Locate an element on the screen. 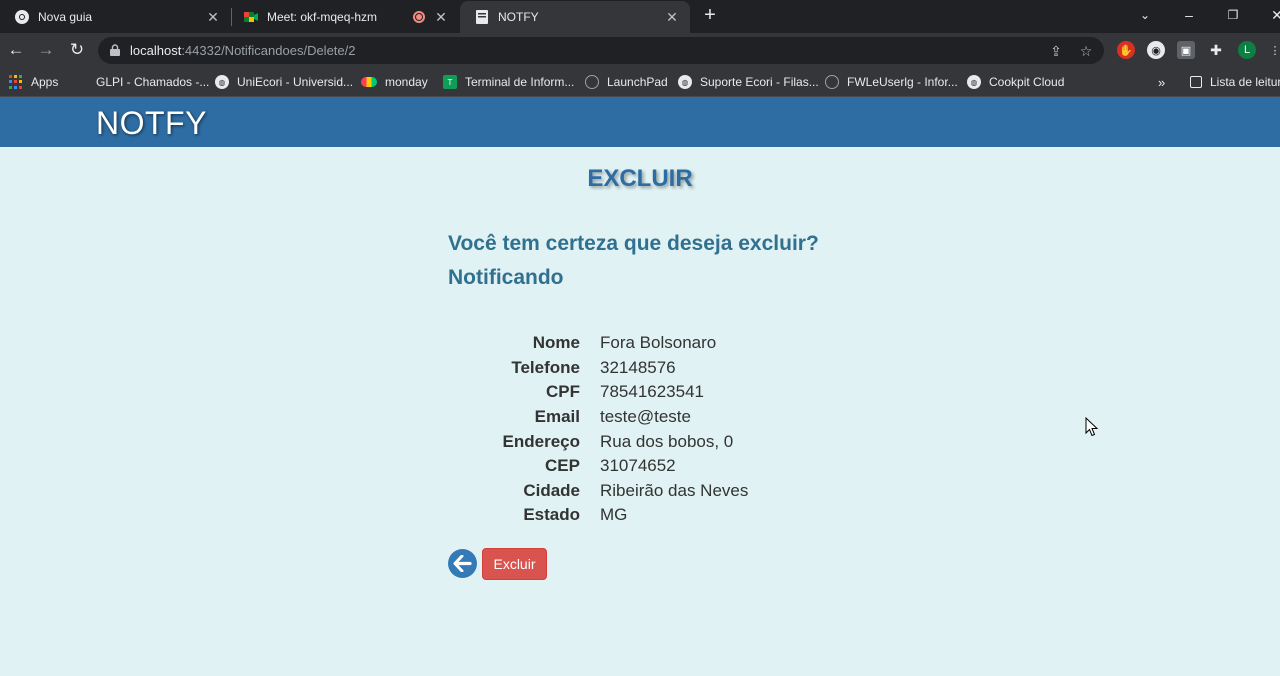 This screenshot has width=1280, height=676. lock-icon is located at coordinates (115, 50).